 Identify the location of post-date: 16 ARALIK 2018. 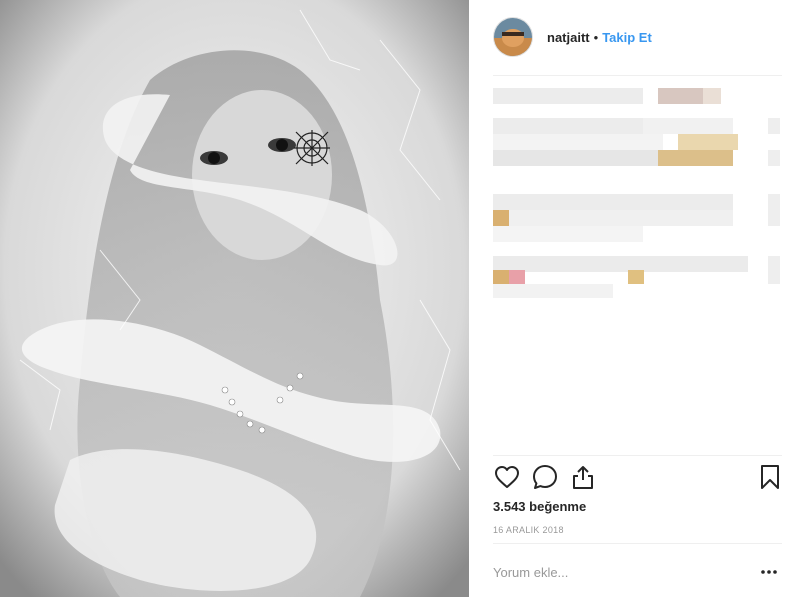
(528, 530).